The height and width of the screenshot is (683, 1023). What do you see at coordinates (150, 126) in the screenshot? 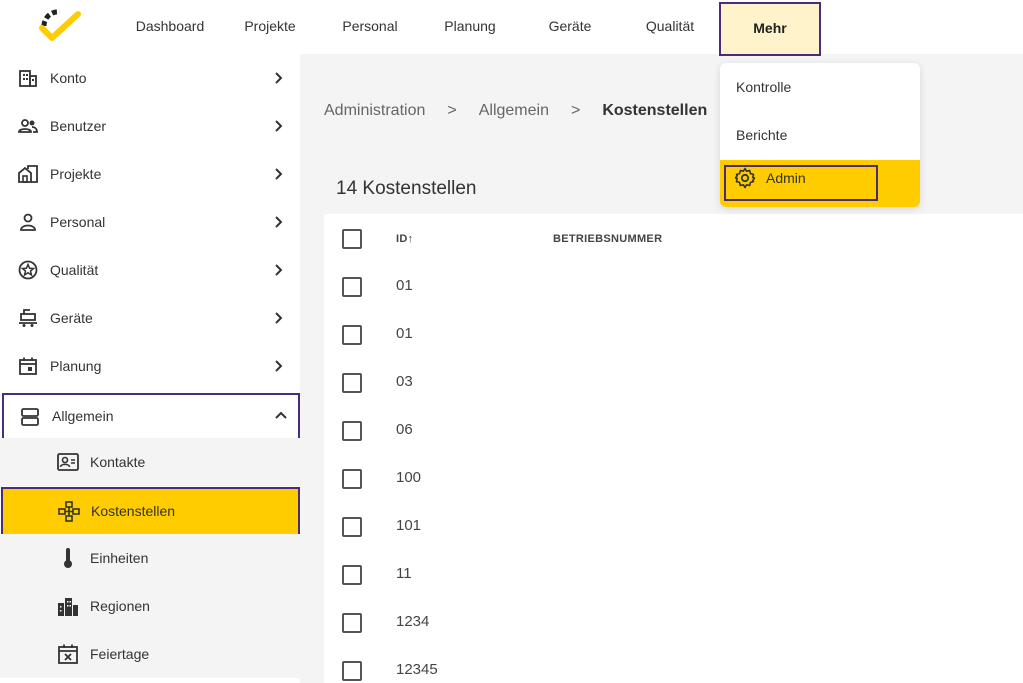
I see `sidebar-item-benutzer: Benutzer` at bounding box center [150, 126].